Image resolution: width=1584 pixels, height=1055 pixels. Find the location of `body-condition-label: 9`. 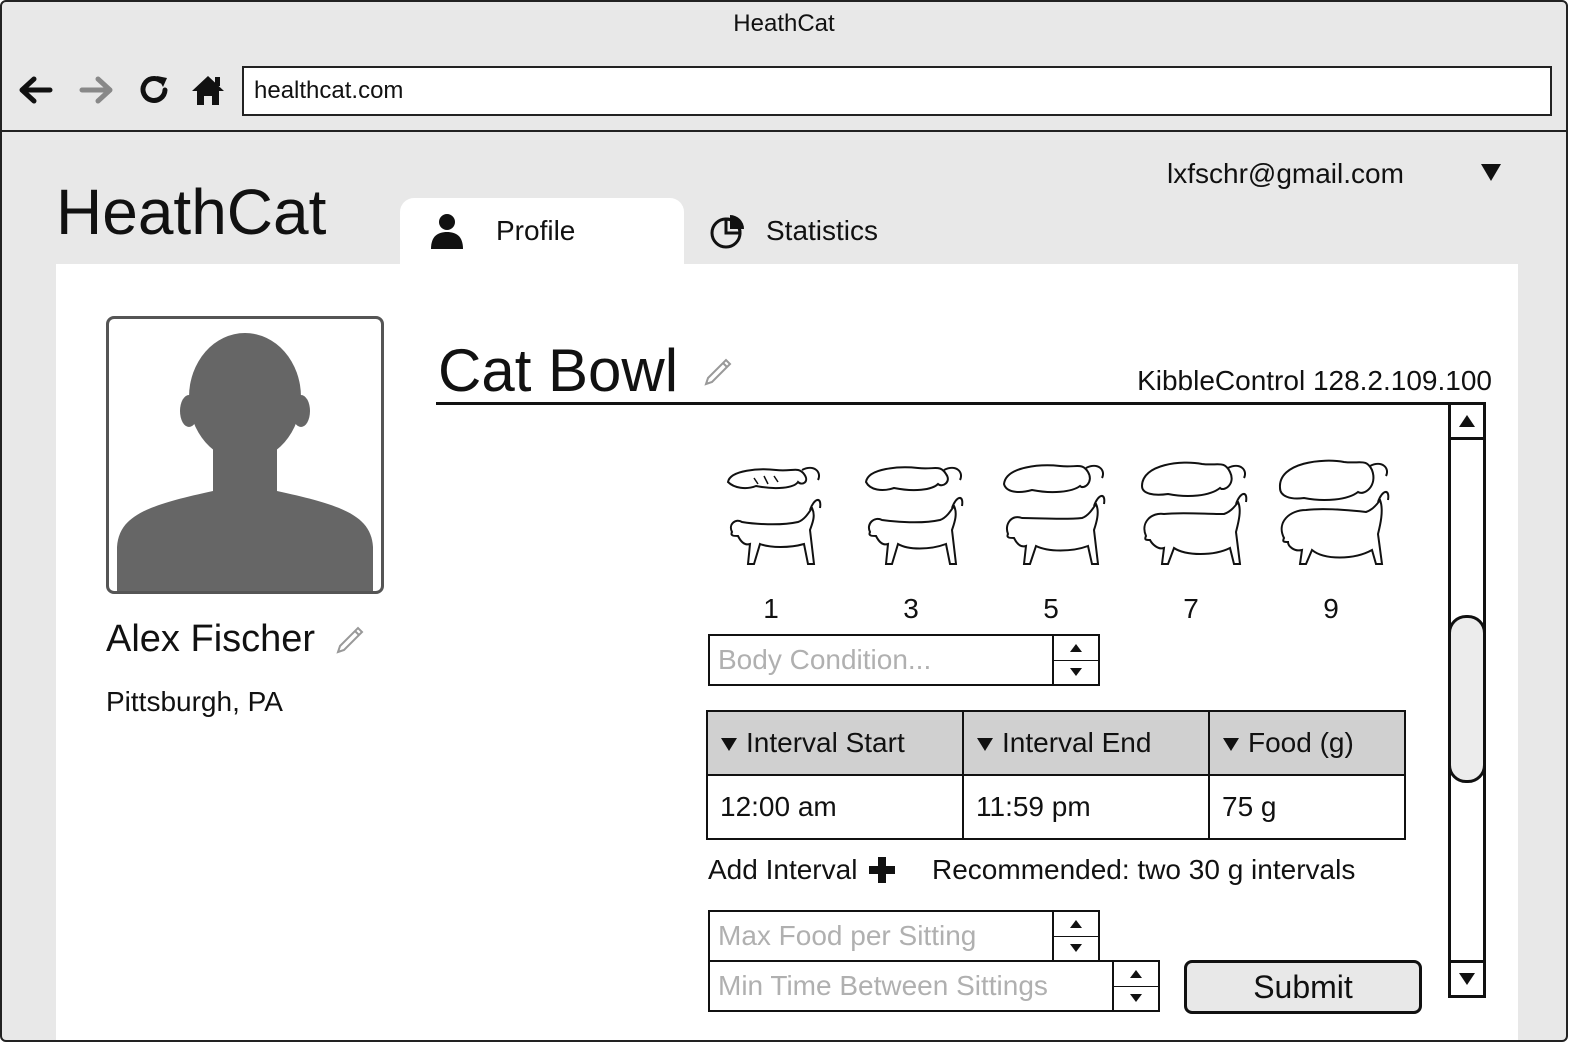

body-condition-label: 9 is located at coordinates (1331, 608).